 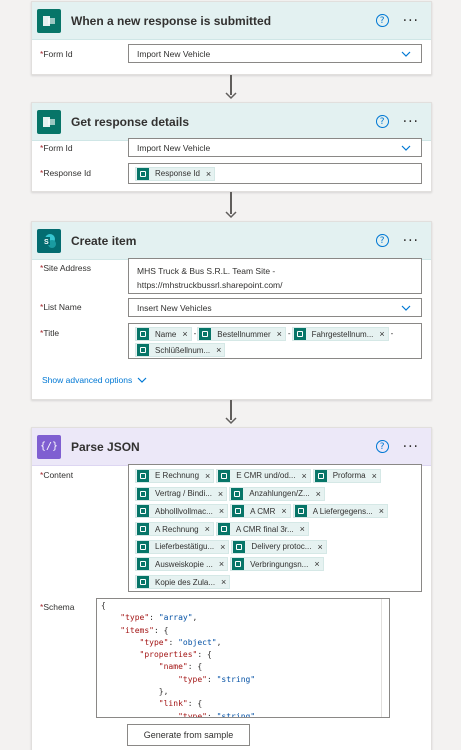 I want to click on dynamic-token: A CMR ×, so click(x=260, y=511).